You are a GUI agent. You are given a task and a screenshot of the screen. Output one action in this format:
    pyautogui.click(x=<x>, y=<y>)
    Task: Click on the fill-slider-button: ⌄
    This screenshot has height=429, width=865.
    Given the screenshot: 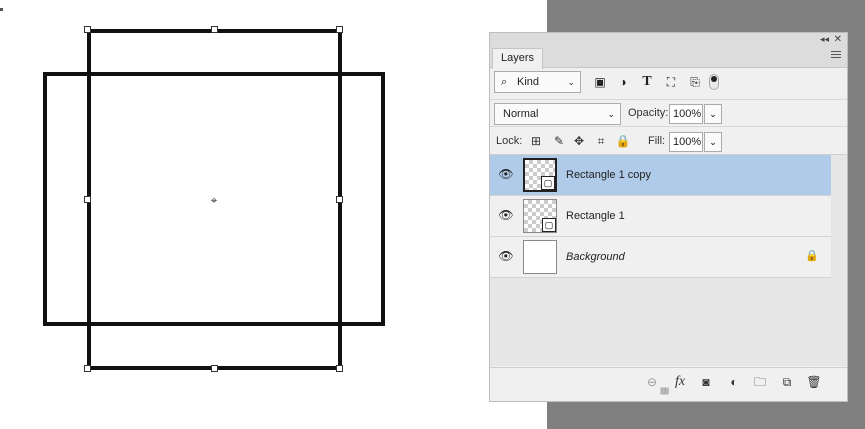 What is the action you would take?
    pyautogui.click(x=713, y=142)
    